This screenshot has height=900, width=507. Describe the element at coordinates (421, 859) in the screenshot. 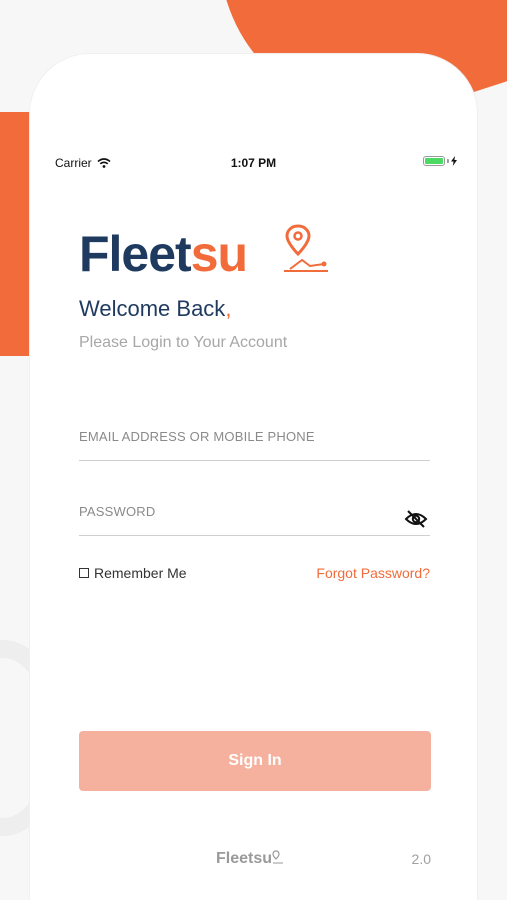

I see `app-version: 2.0` at that location.